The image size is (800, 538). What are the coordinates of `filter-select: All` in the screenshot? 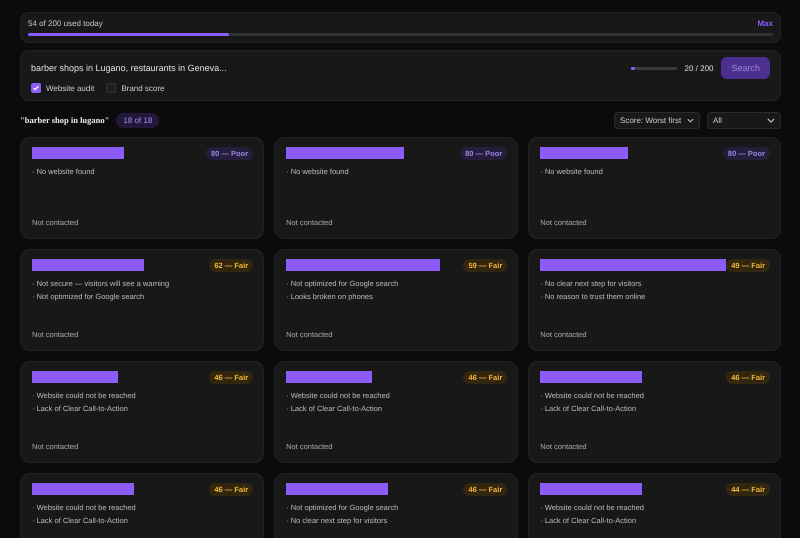 It's located at (744, 120).